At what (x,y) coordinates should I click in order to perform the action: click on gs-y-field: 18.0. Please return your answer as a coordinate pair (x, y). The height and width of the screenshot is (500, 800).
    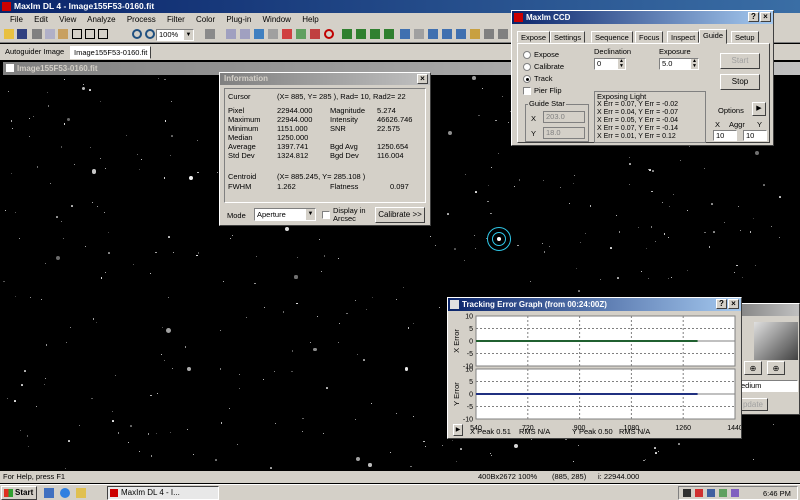
    Looking at the image, I should click on (564, 133).